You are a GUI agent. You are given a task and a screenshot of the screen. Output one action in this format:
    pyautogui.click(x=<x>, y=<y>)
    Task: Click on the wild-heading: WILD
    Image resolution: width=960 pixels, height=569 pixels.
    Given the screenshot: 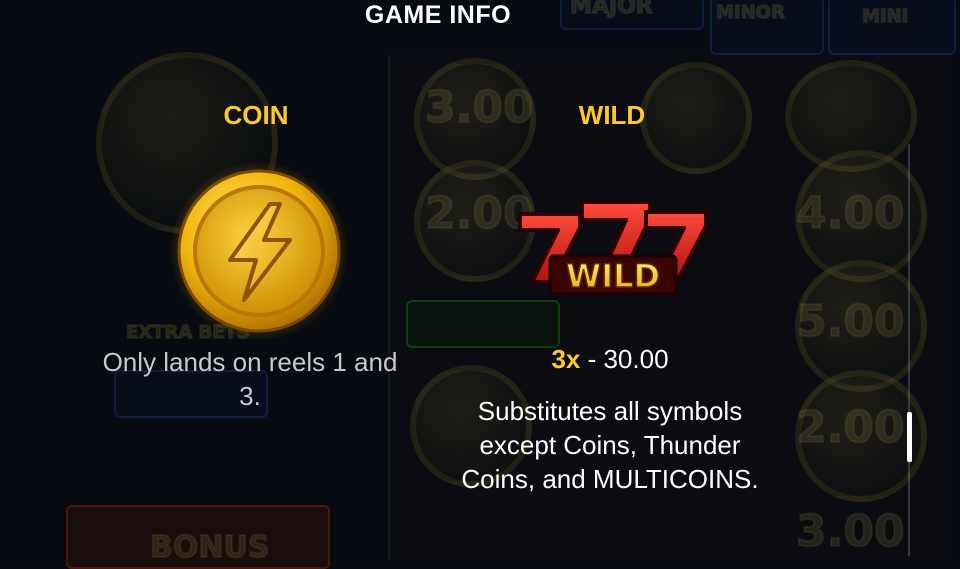 What is the action you would take?
    pyautogui.click(x=612, y=115)
    